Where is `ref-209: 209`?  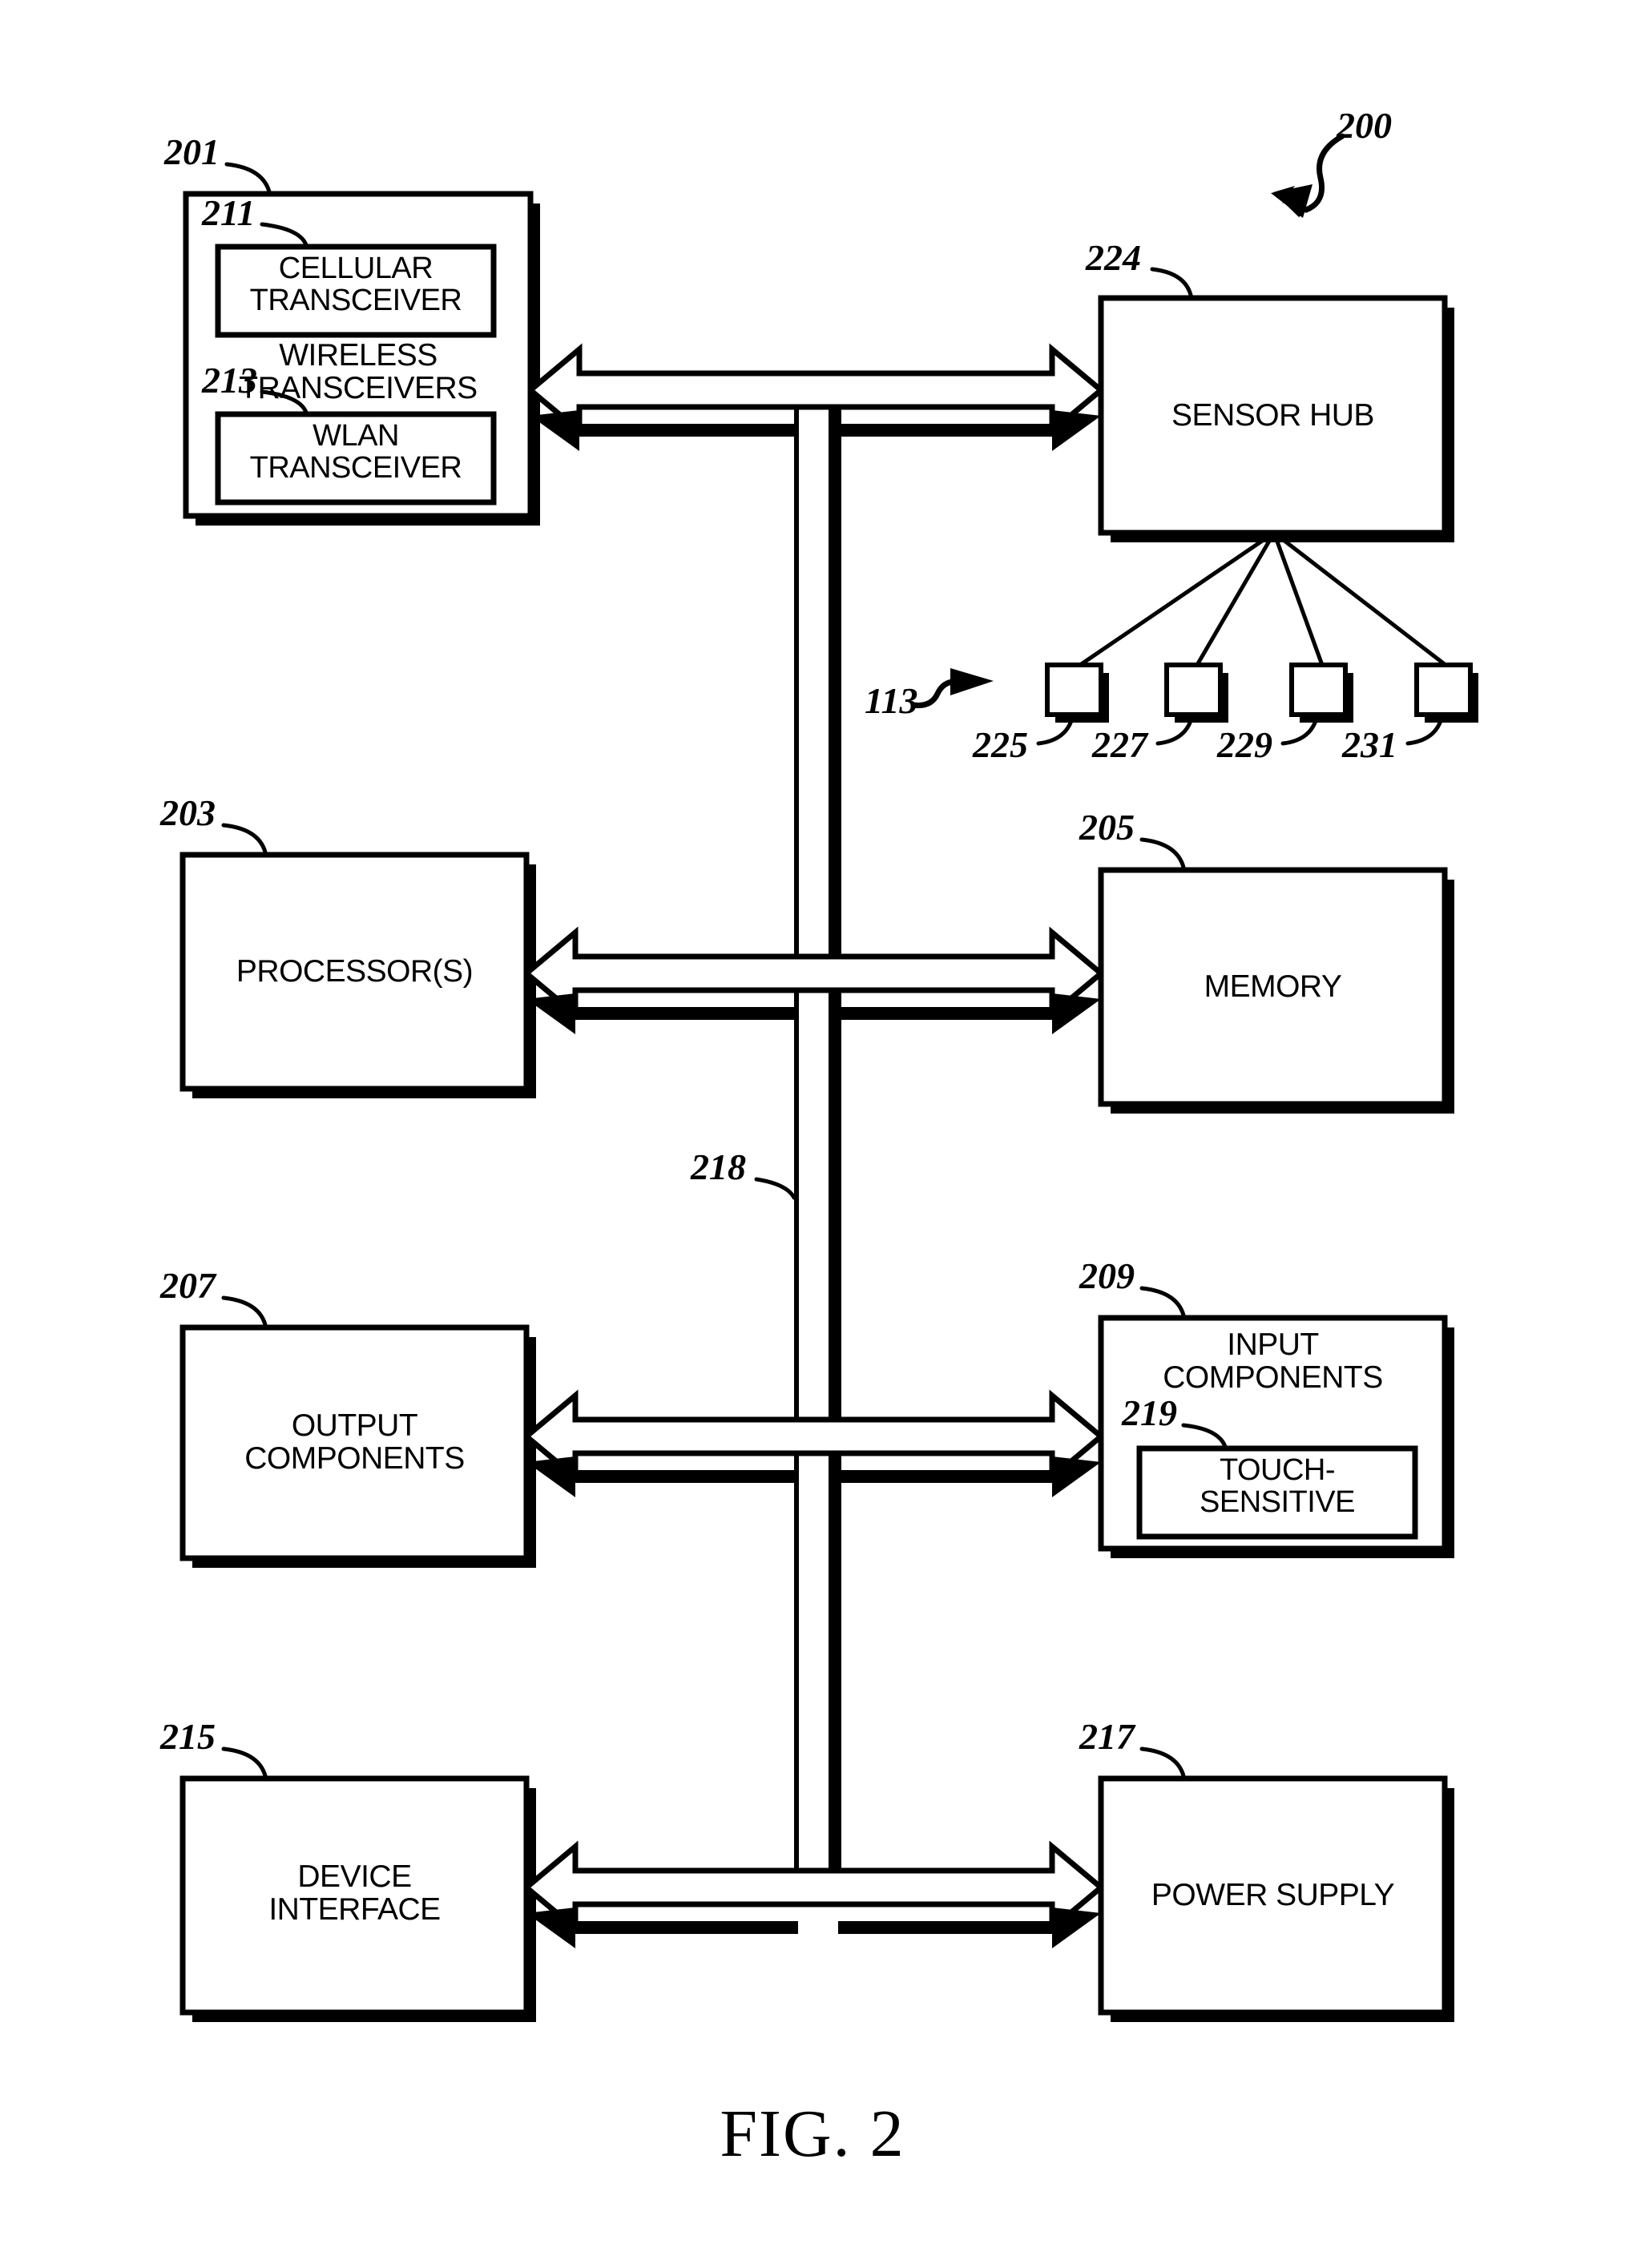
ref-209: 209 is located at coordinates (1107, 1275).